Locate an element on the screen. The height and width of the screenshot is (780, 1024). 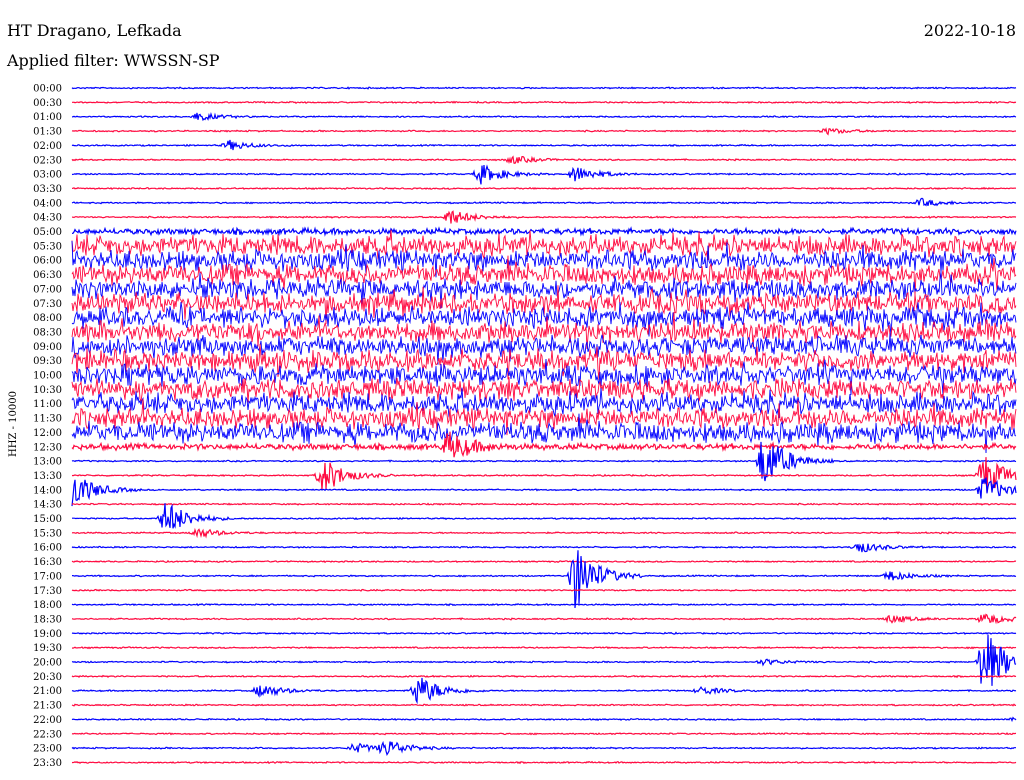
time-tick-label: 16:30 is located at coordinates (47, 562).